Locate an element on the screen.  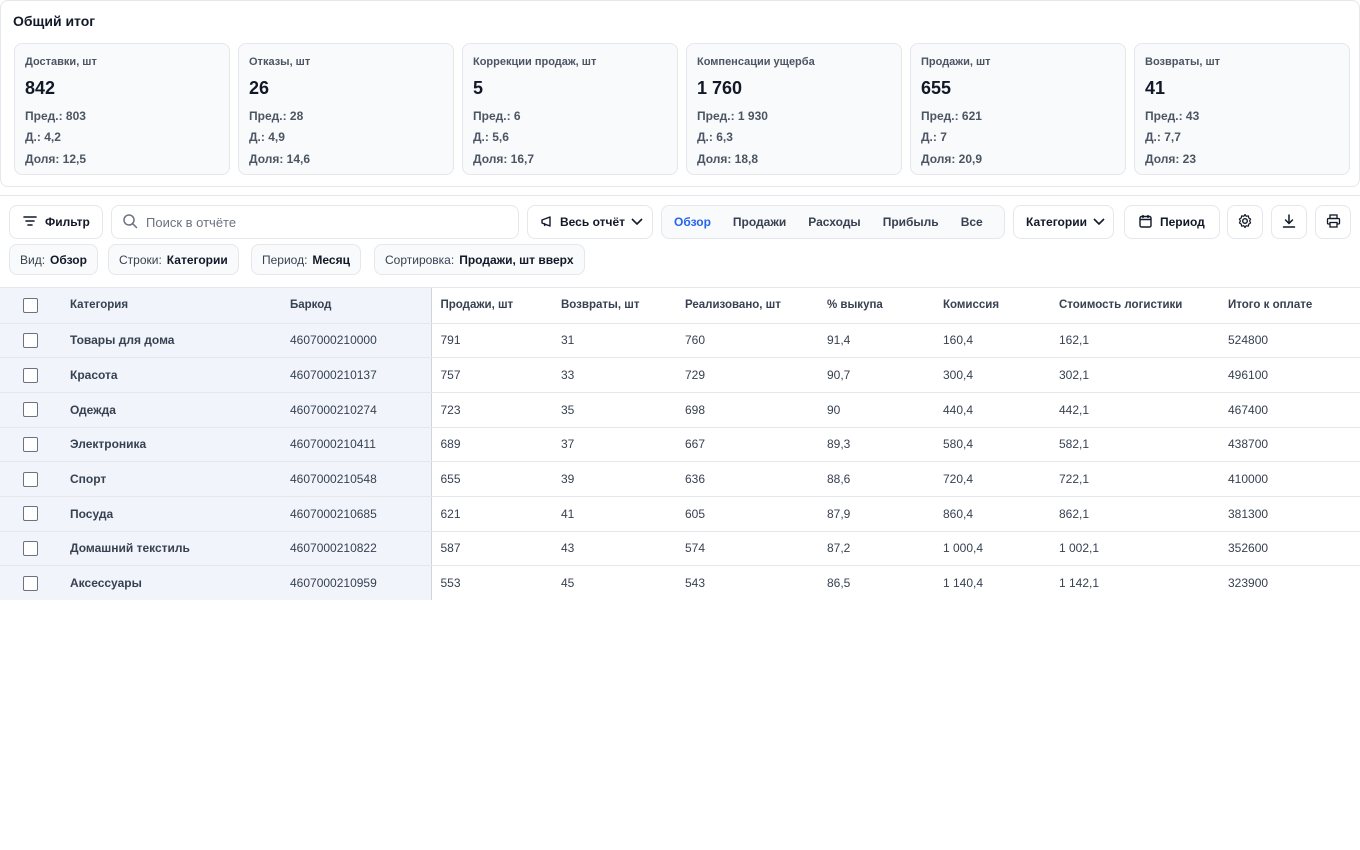
categories-dropdown: Категории is located at coordinates (1063, 222).